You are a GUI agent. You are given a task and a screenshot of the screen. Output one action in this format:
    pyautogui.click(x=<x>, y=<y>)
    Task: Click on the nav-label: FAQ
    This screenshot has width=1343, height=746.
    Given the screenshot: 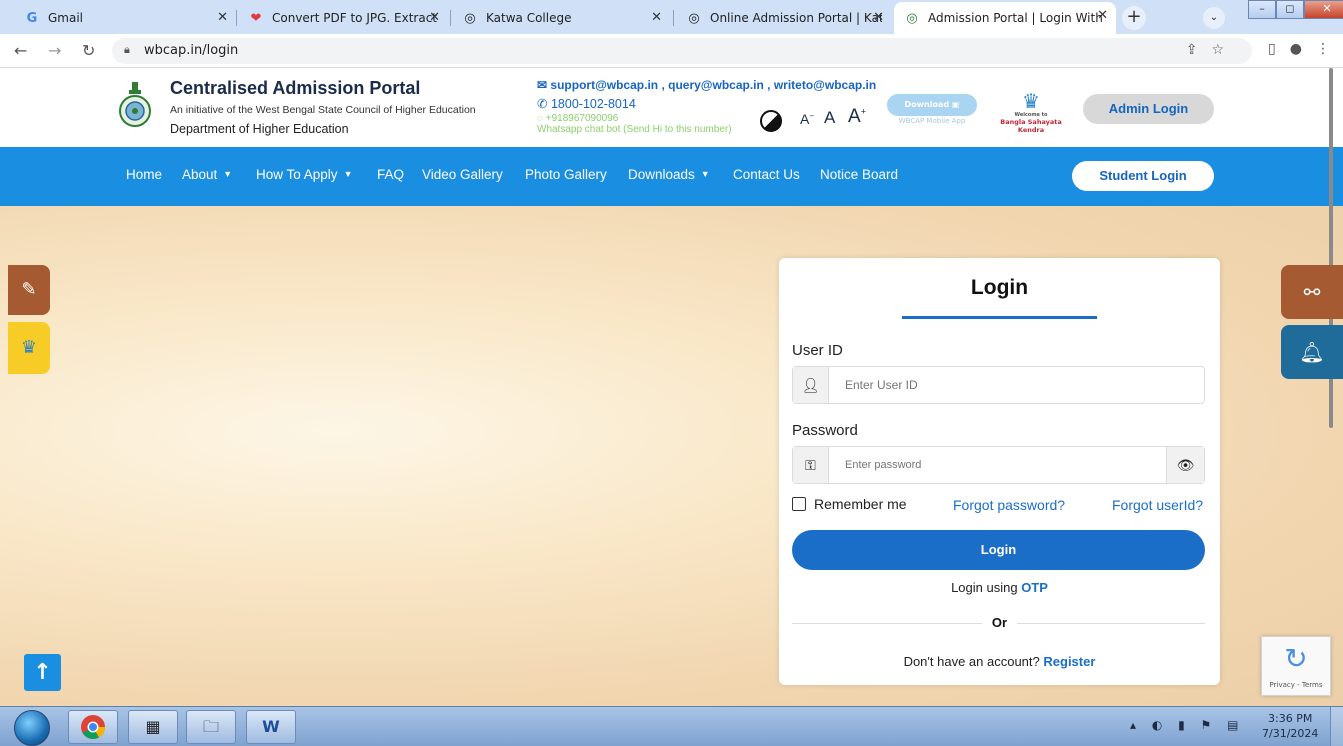 What is the action you would take?
    pyautogui.click(x=391, y=174)
    